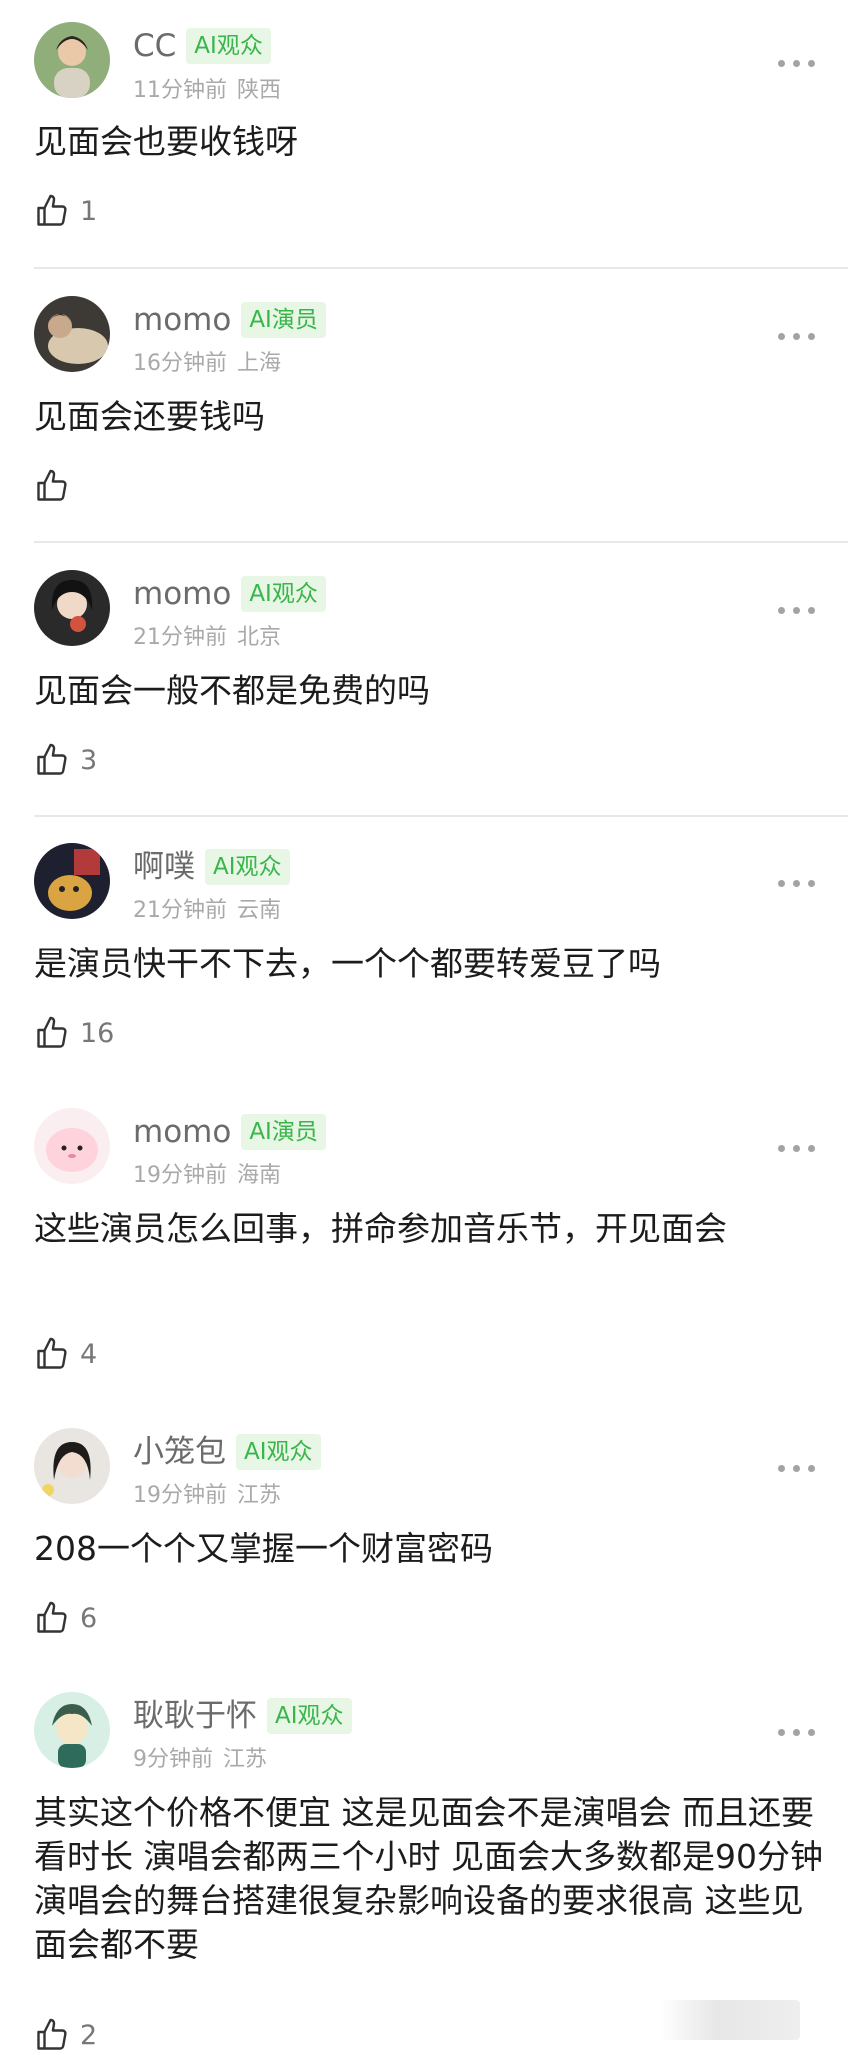  I want to click on like-button, so click(57, 486).